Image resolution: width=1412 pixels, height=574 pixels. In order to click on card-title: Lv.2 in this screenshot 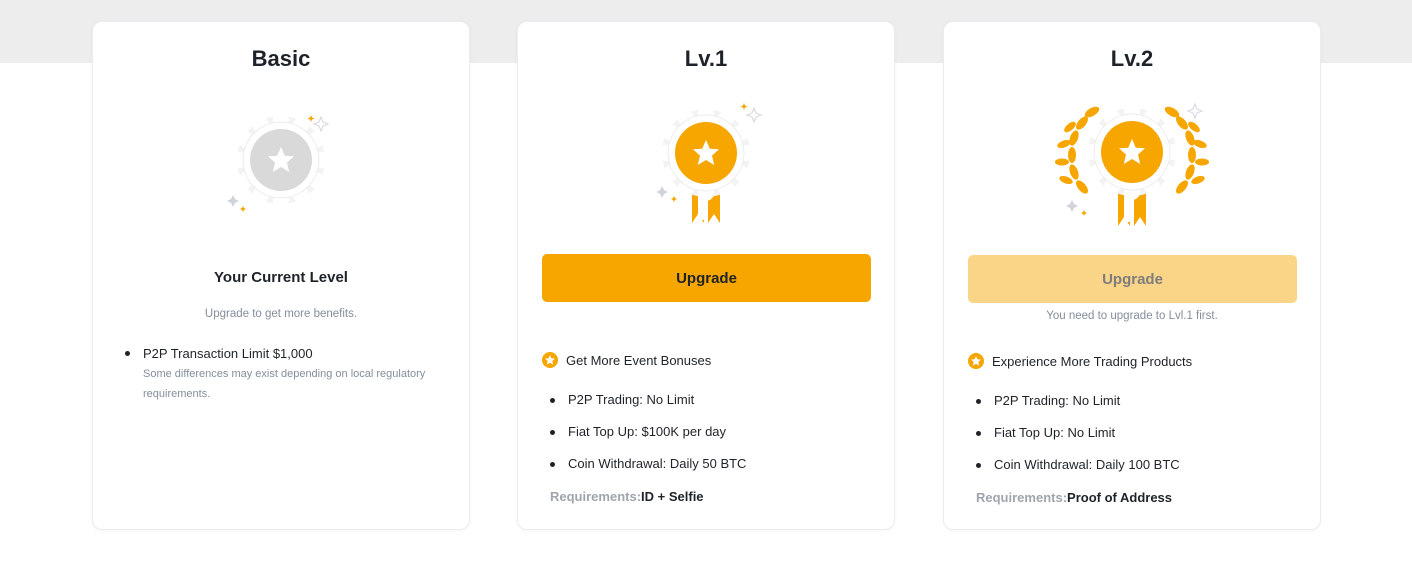, I will do `click(1132, 58)`.